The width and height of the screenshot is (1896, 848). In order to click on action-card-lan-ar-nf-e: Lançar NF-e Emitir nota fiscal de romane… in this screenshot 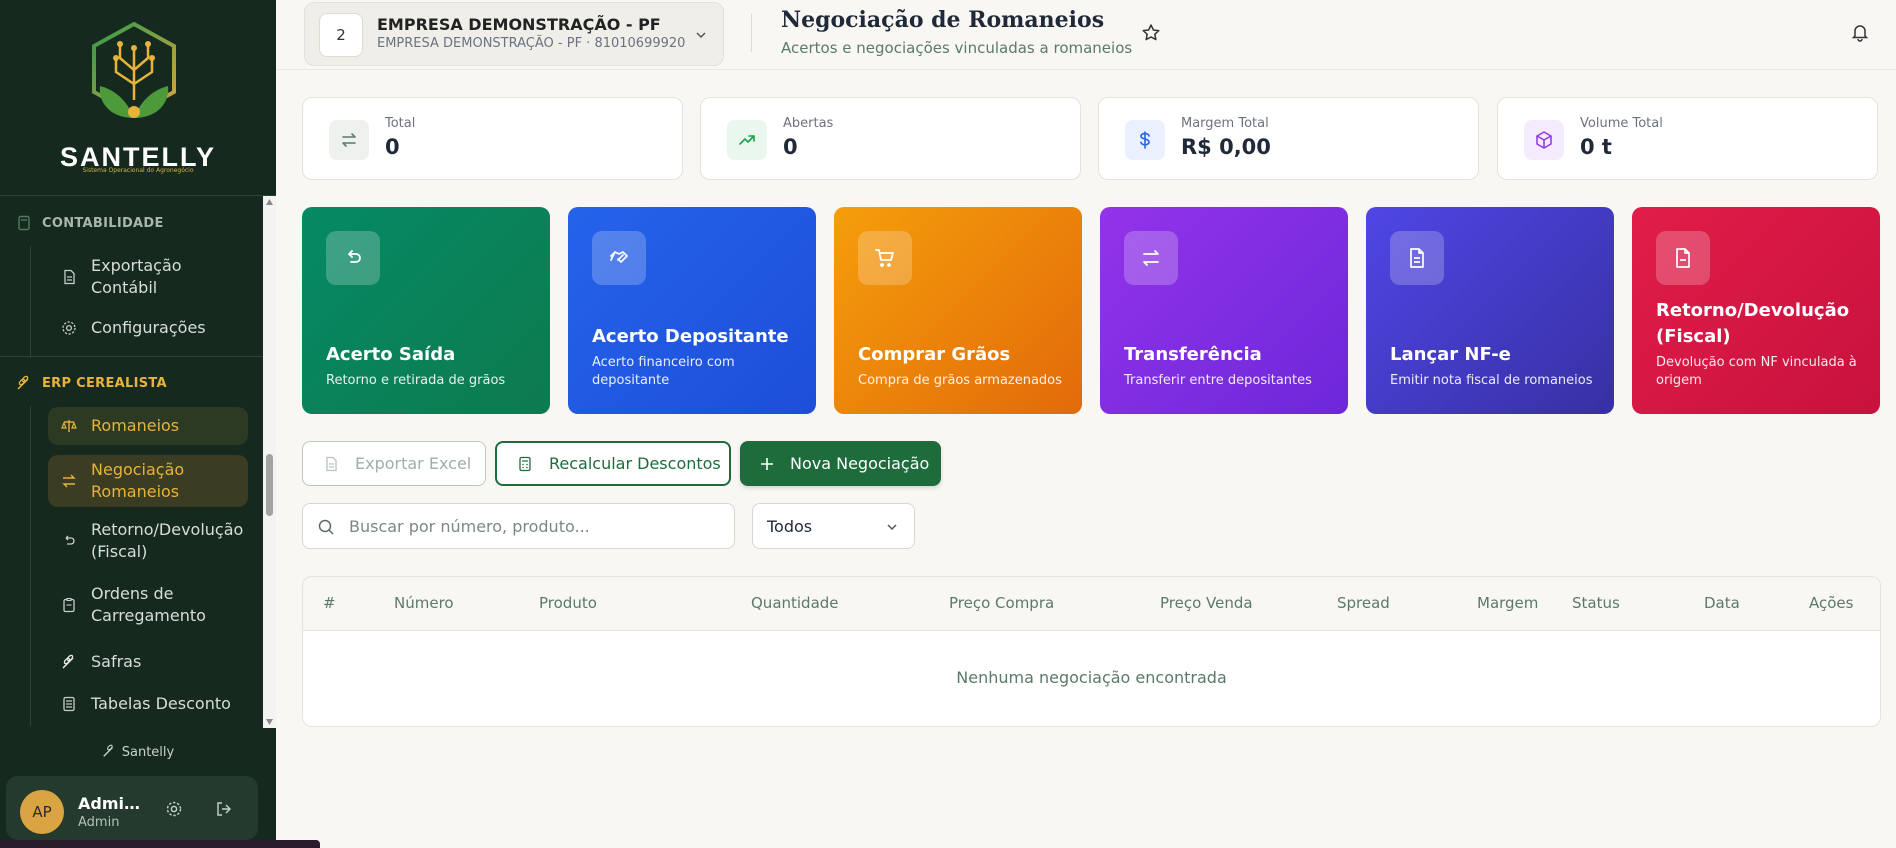, I will do `click(1490, 310)`.